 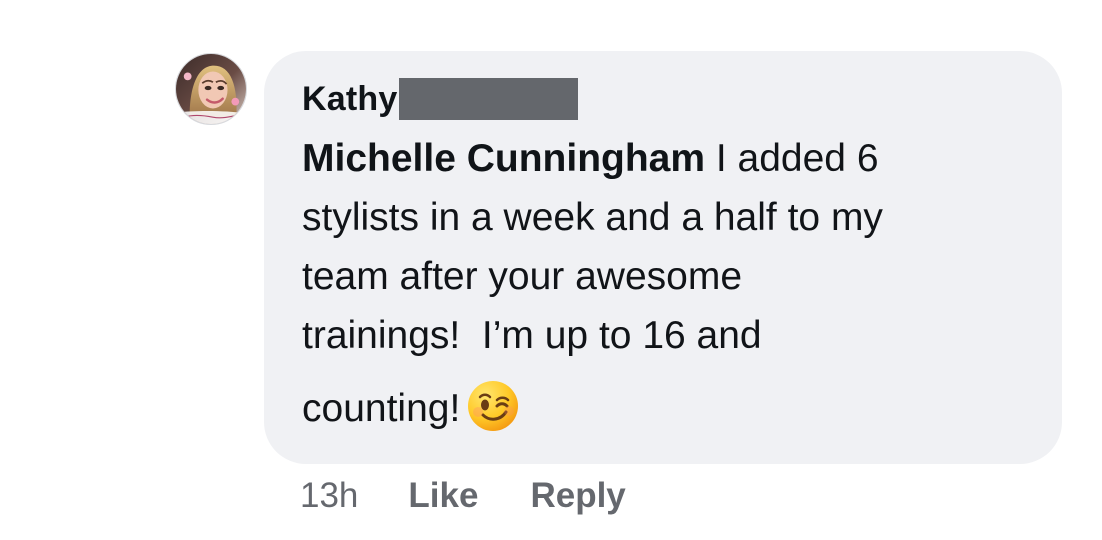 What do you see at coordinates (577, 496) in the screenshot?
I see `reply-button: Reply` at bounding box center [577, 496].